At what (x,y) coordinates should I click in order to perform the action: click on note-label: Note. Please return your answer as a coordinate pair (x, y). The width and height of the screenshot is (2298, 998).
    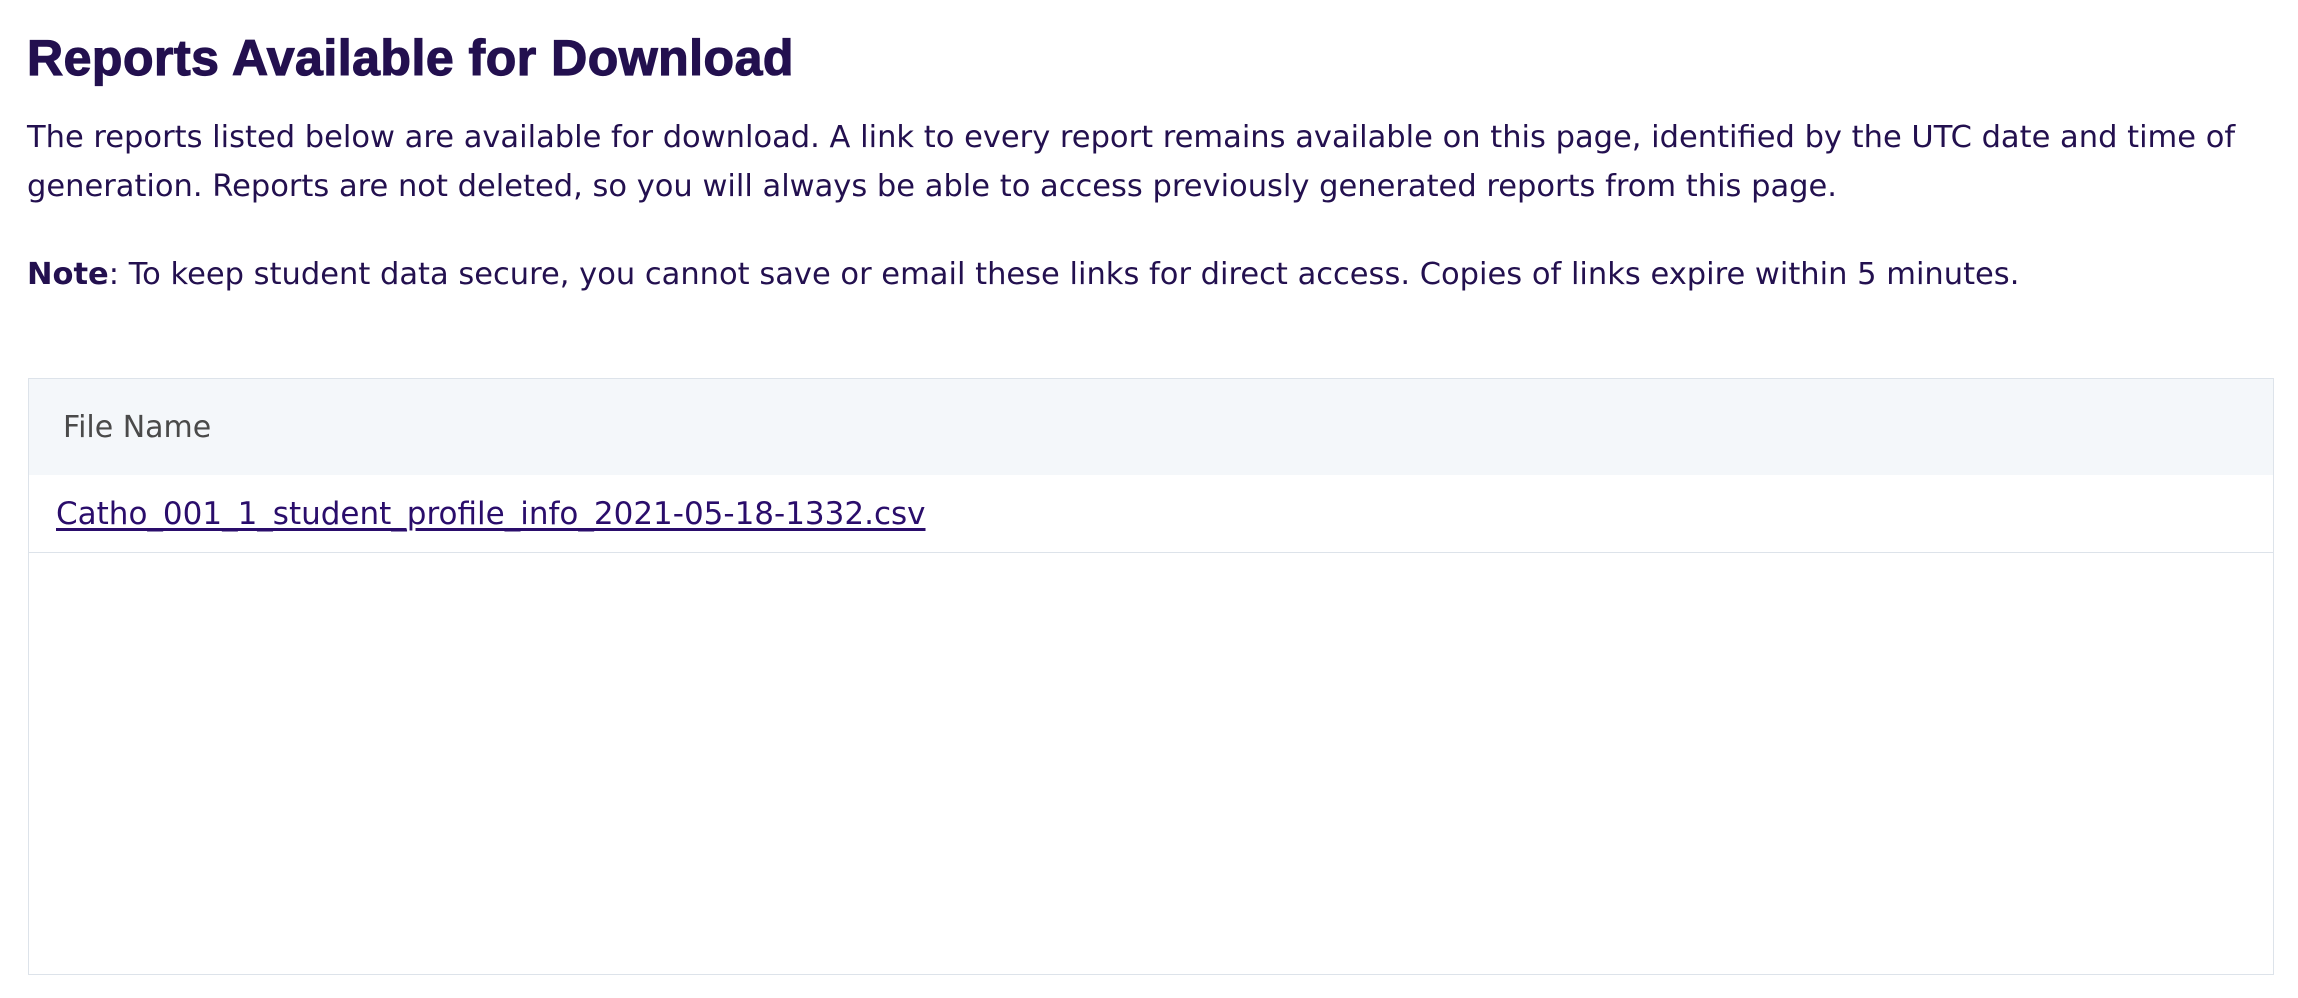
    Looking at the image, I should click on (68, 274).